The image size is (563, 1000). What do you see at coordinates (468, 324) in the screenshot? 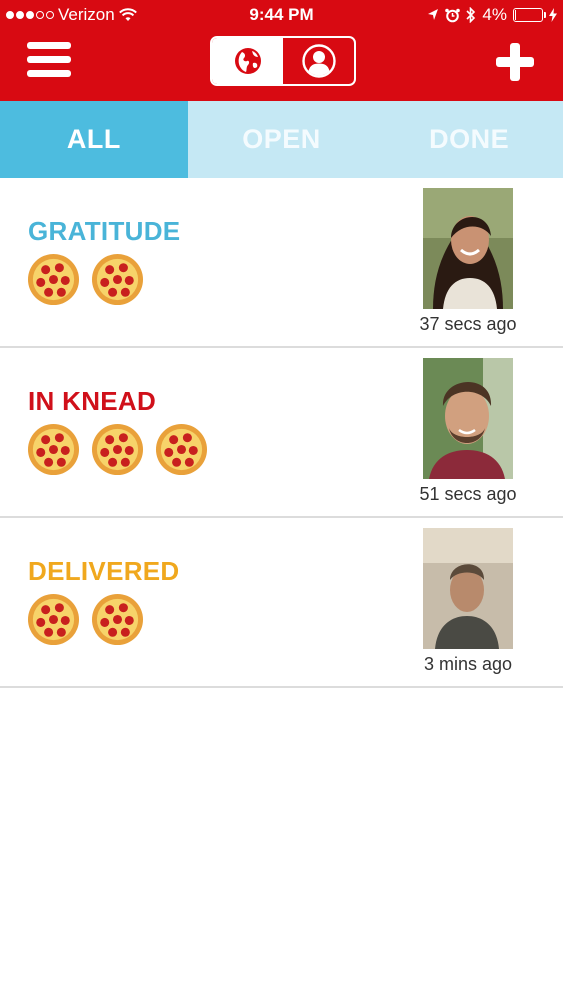
I see `time-ago: 37 secs ago` at bounding box center [468, 324].